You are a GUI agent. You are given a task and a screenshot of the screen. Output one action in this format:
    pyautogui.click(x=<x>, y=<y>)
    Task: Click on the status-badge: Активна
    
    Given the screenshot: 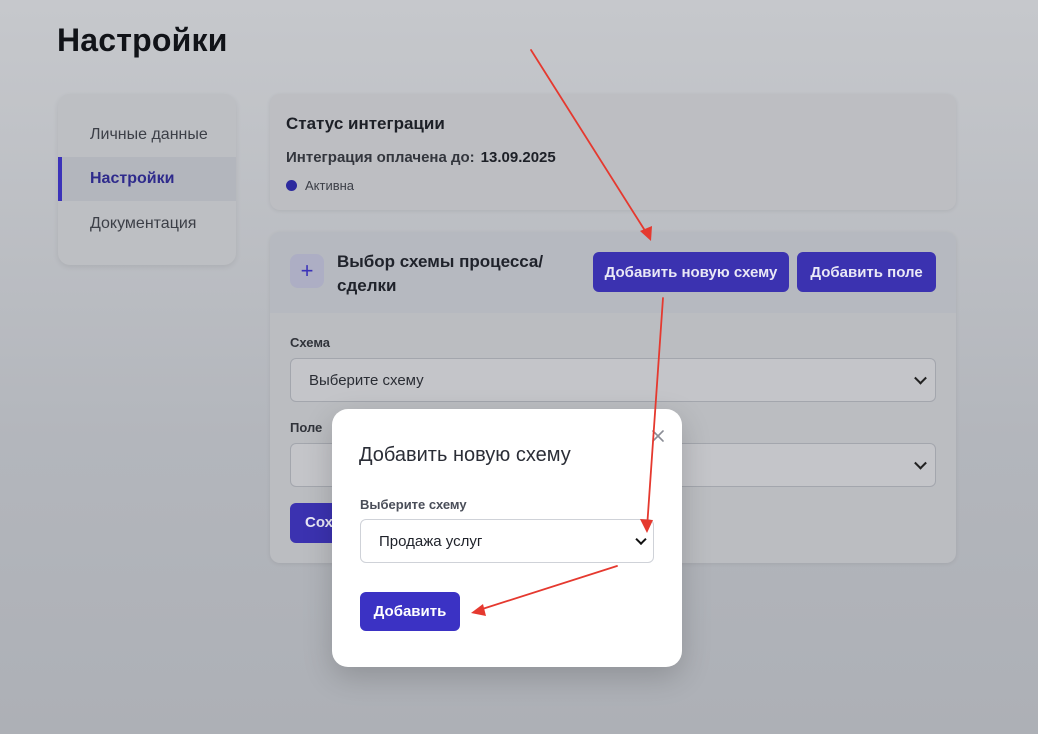 What is the action you would take?
    pyautogui.click(x=320, y=185)
    